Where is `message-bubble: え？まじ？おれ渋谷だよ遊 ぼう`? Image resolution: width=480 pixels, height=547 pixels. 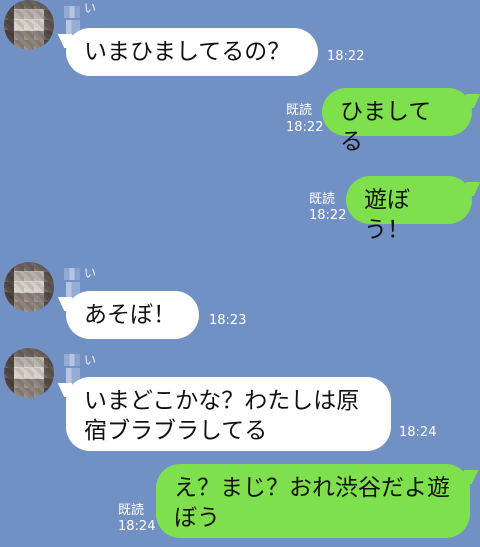
message-bubble: え？まじ？おれ渋谷だよ遊 ぼう is located at coordinates (313, 501).